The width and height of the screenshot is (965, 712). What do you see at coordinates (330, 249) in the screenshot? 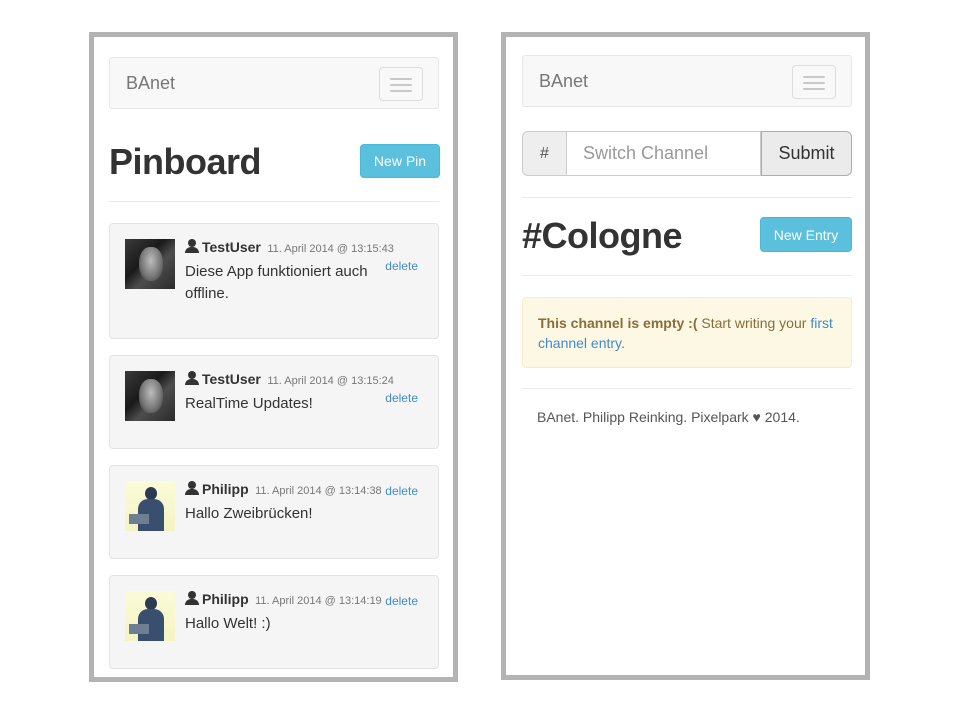
I see `pin-timestamp: 11. April 2014 @ 13:15:43` at bounding box center [330, 249].